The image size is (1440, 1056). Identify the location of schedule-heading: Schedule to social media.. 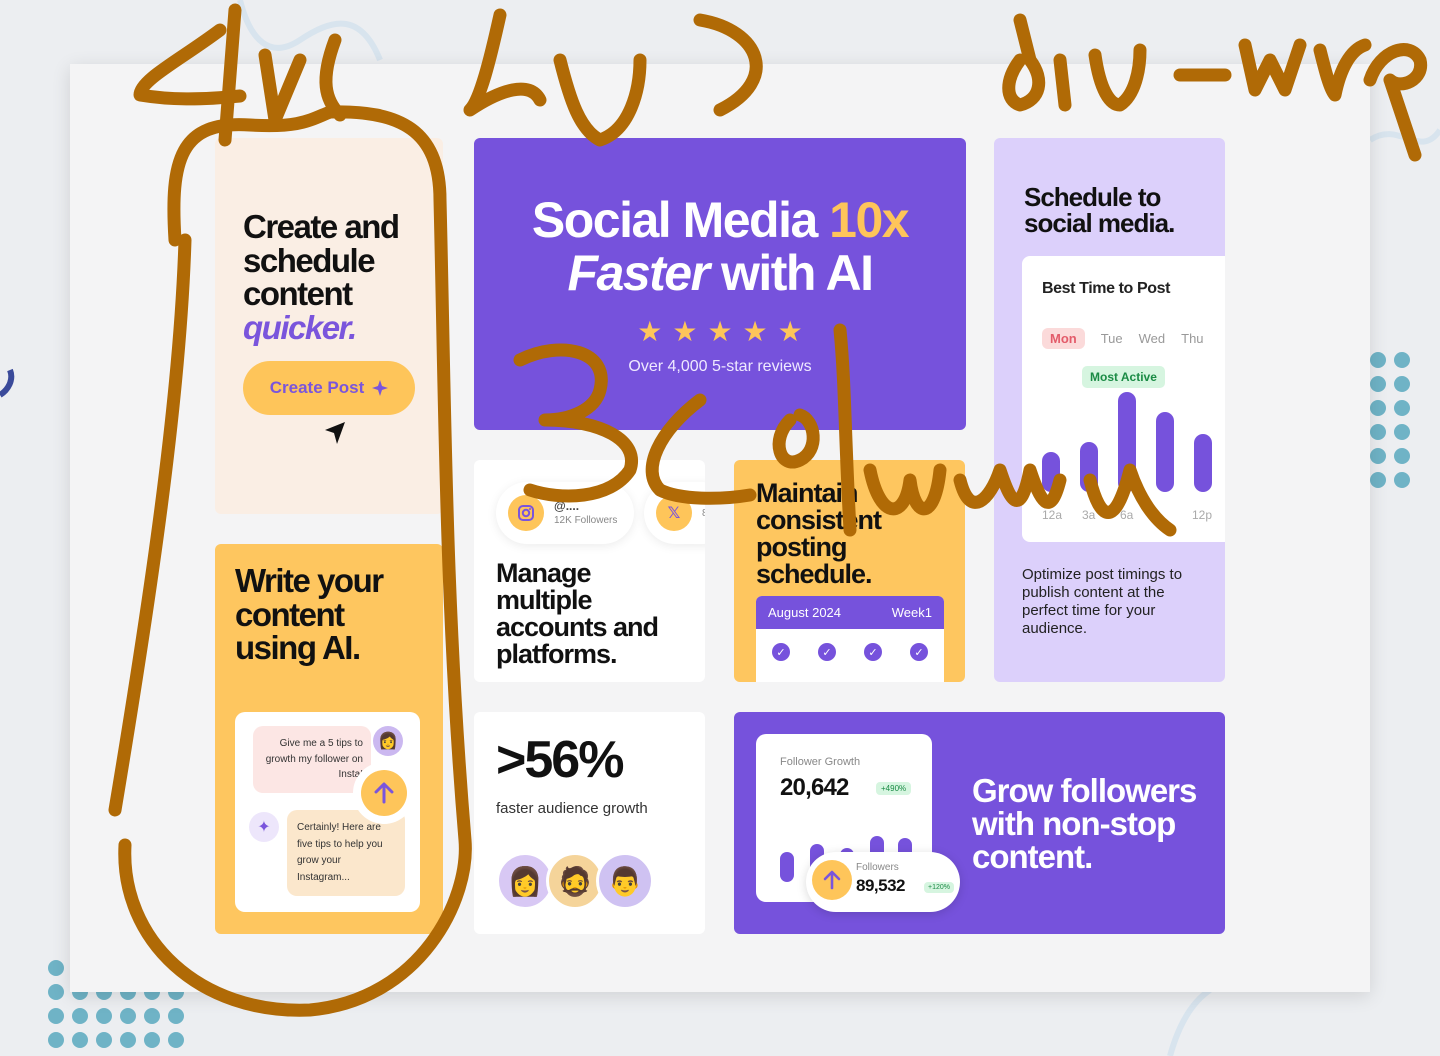
(1099, 210).